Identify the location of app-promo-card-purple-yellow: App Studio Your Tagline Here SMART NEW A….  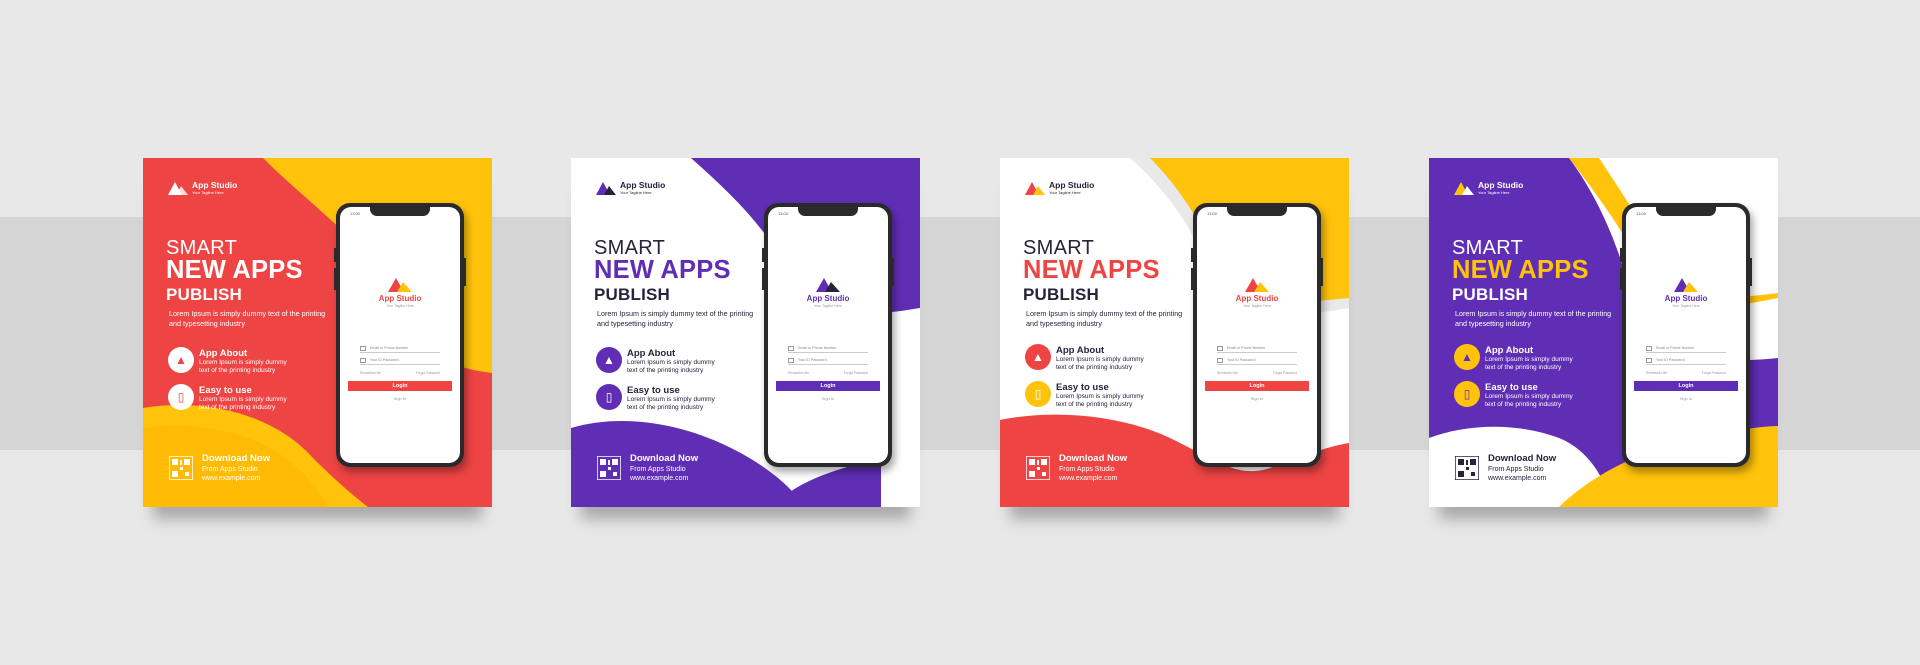
(1603, 332).